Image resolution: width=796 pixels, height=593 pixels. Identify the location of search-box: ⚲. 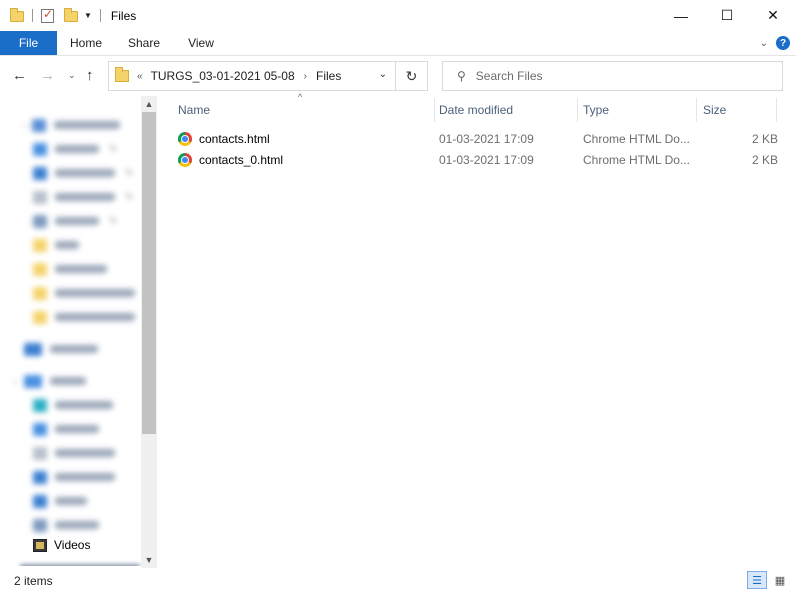
(612, 76).